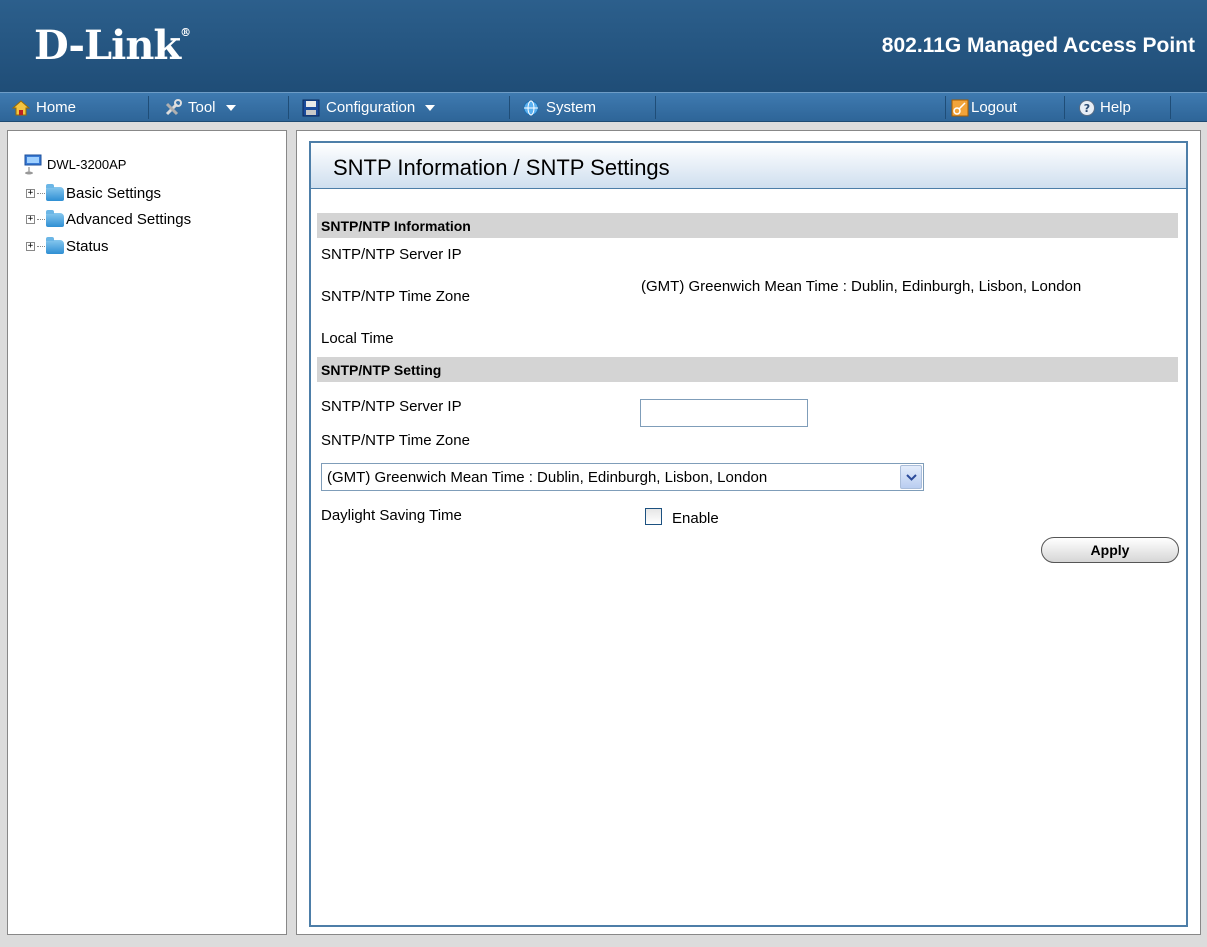 The image size is (1207, 947). I want to click on menu-tool: Tool, so click(200, 107).